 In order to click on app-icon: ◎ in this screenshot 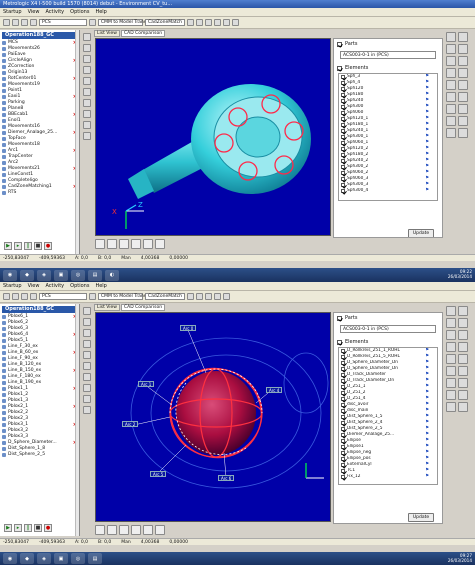, I will do `click(78, 275)`.